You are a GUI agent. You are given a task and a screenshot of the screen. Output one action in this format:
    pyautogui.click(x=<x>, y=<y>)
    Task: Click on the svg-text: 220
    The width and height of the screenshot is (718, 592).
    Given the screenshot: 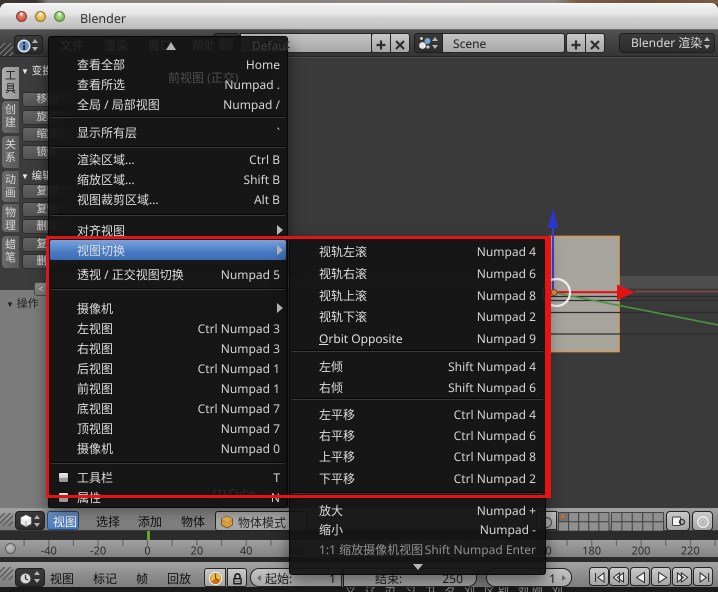 What is the action you would take?
    pyautogui.click(x=690, y=551)
    